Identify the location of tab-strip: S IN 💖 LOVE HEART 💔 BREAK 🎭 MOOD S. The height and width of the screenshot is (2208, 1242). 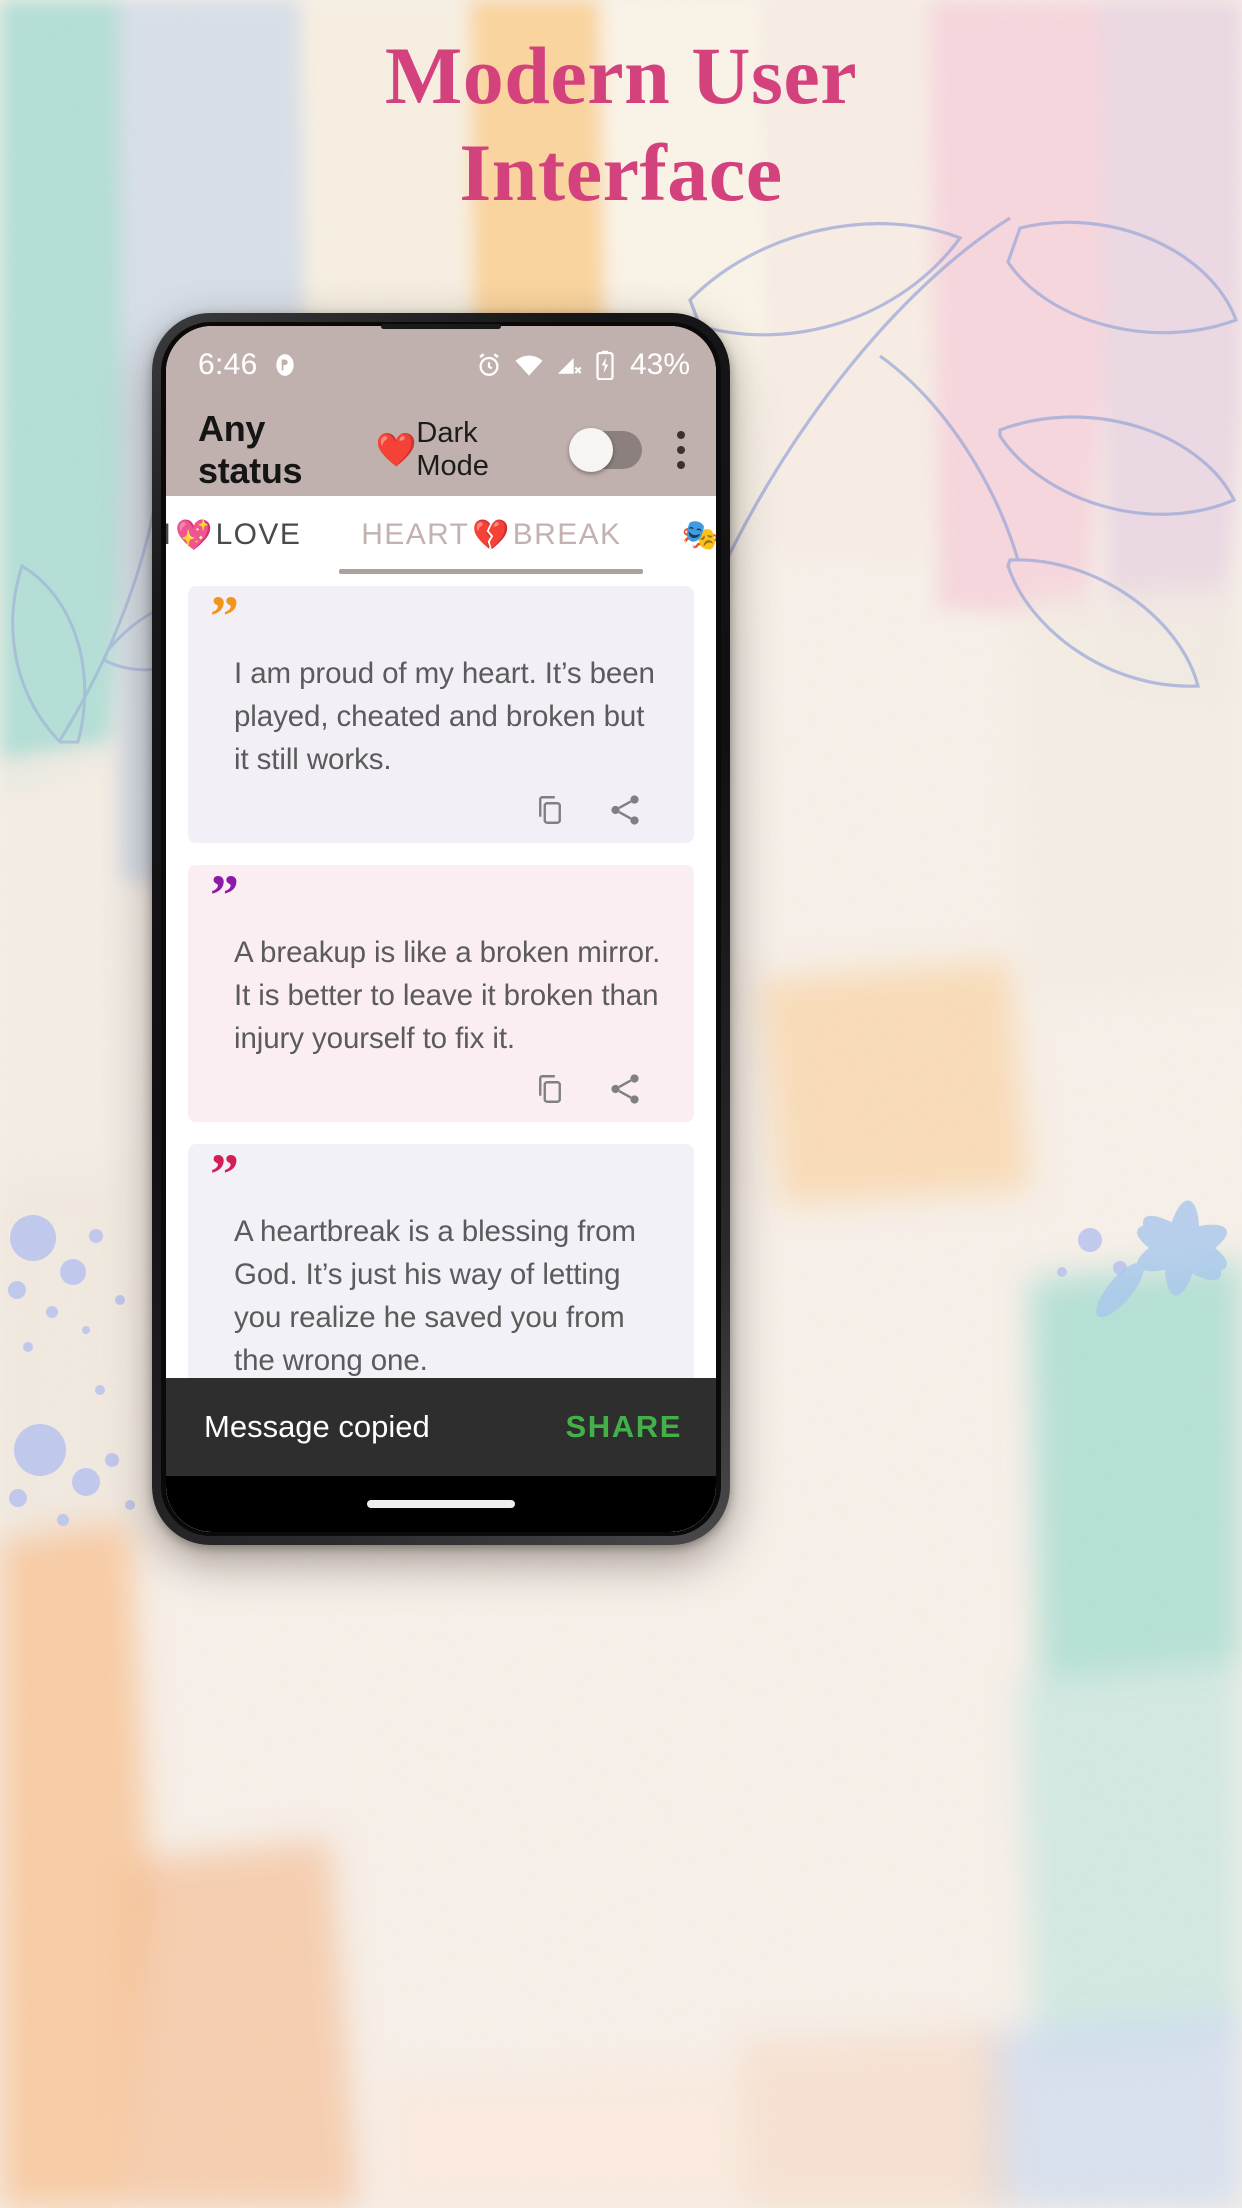
(441, 535).